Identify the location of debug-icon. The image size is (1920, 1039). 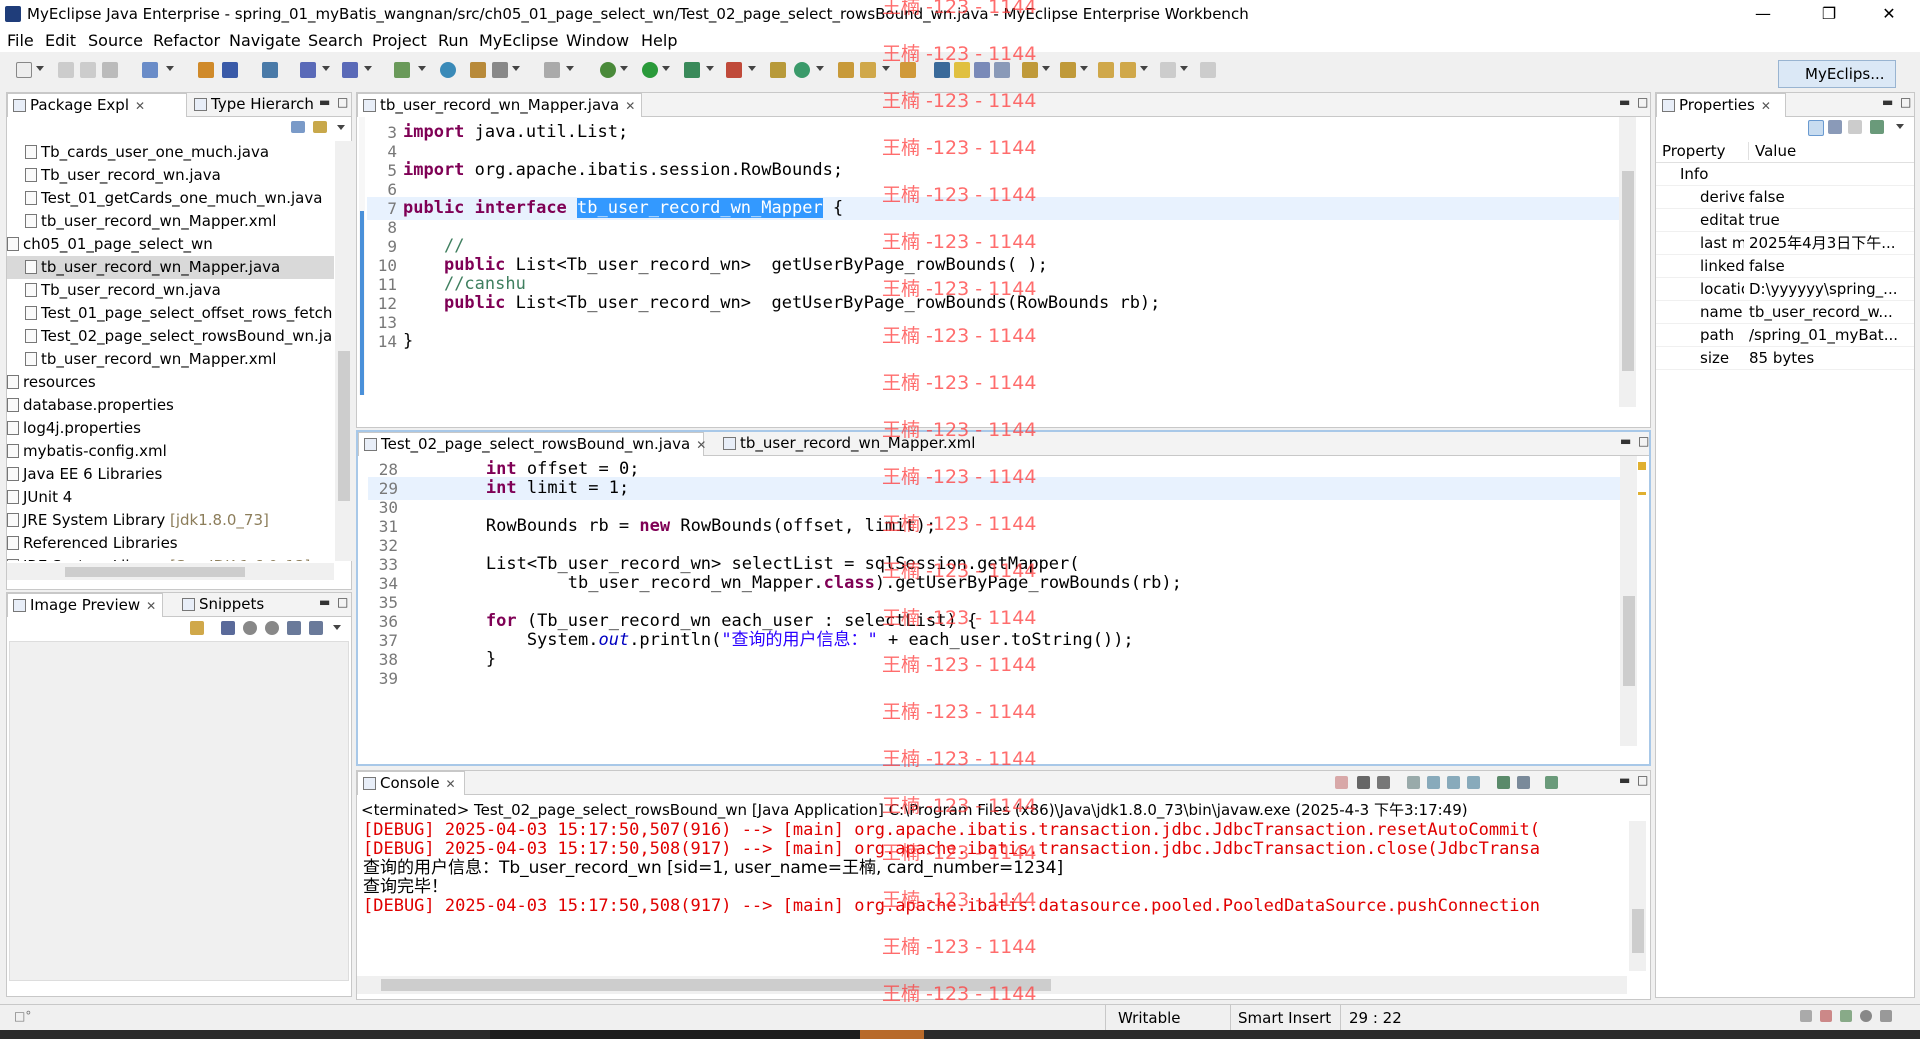
(608, 70).